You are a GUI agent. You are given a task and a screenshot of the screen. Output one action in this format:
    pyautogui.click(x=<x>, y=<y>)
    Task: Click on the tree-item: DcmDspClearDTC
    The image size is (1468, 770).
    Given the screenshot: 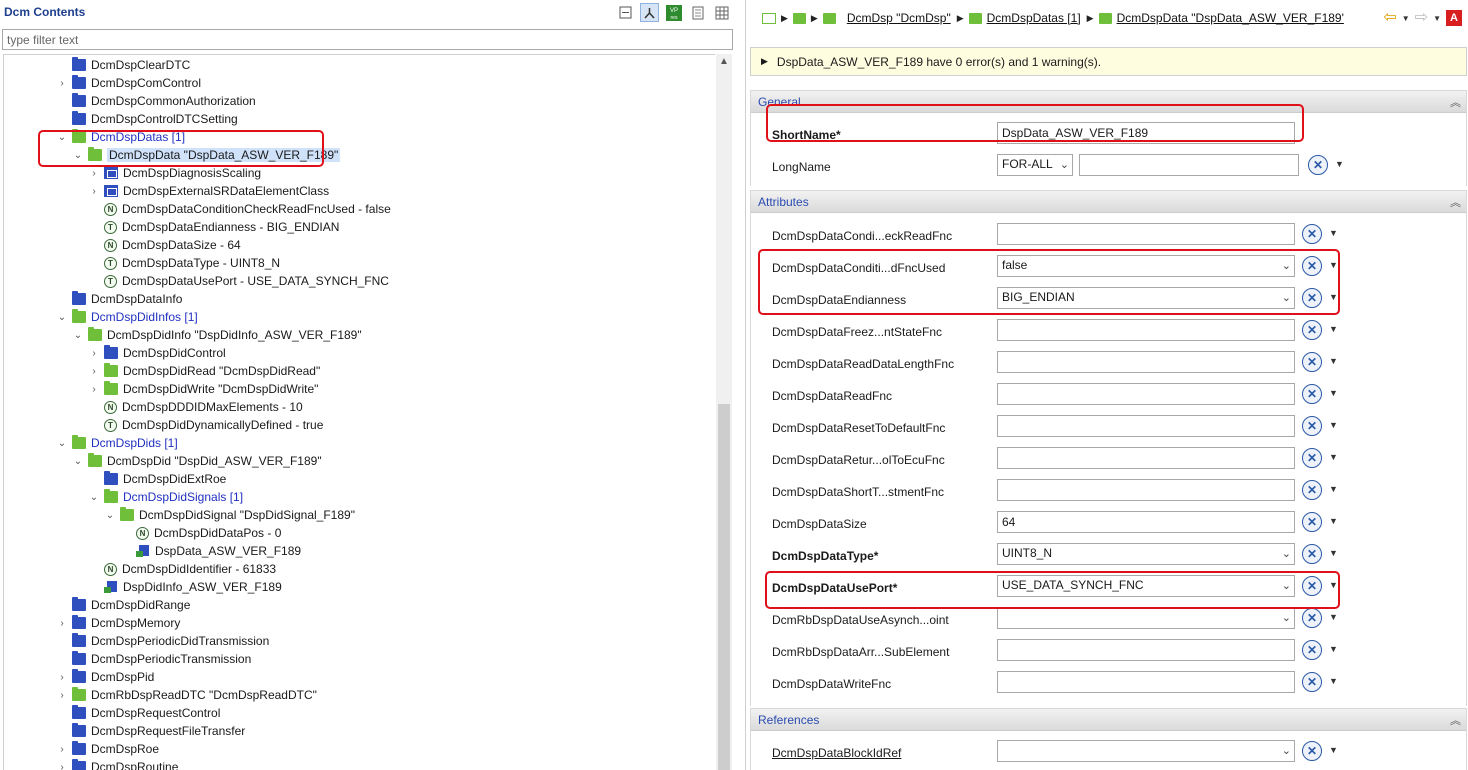 What is the action you would take?
    pyautogui.click(x=123, y=65)
    